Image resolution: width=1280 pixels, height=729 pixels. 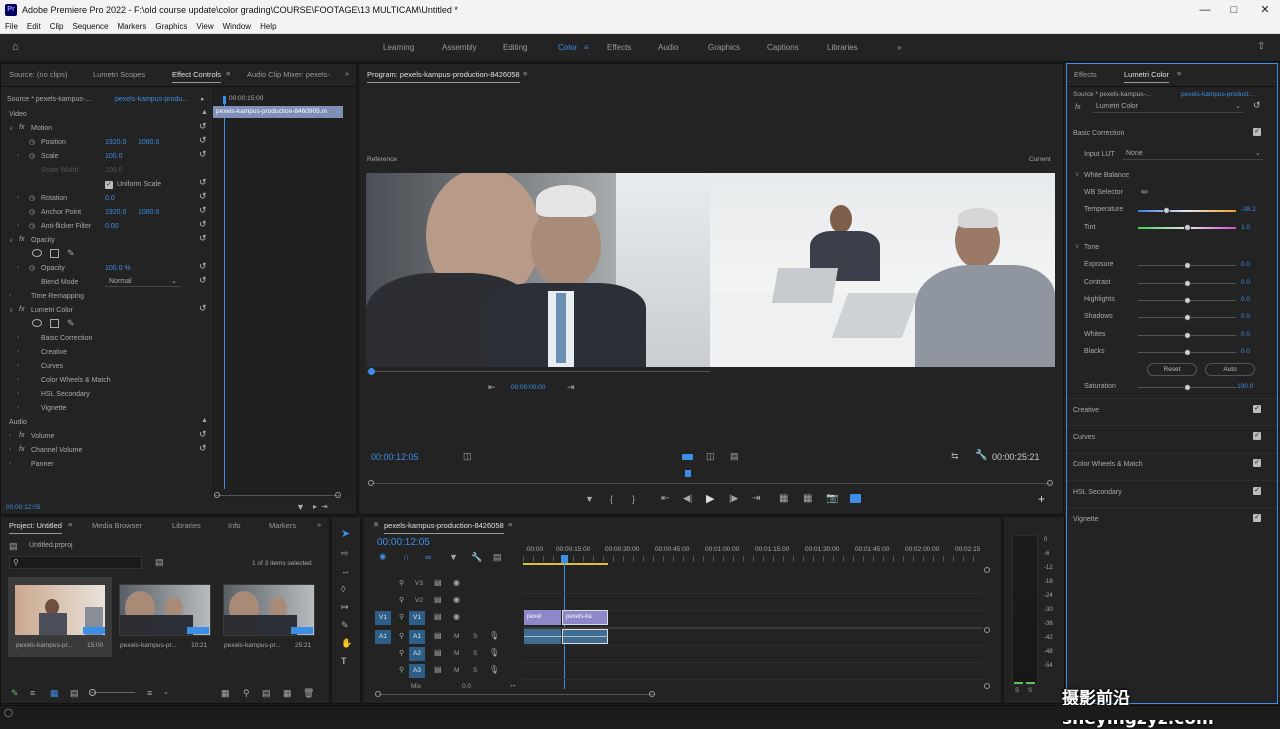 I want to click on basic-correction-checkbox: ✓, so click(x=1257, y=132).